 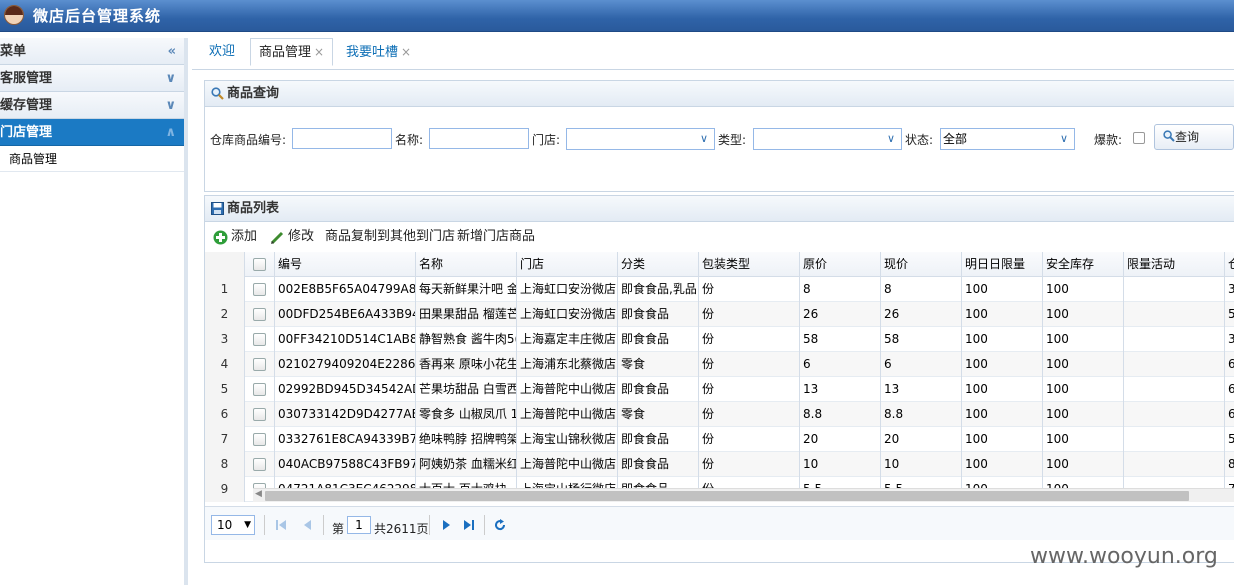 What do you see at coordinates (225, 489) in the screenshot?
I see `row-number: 9` at bounding box center [225, 489].